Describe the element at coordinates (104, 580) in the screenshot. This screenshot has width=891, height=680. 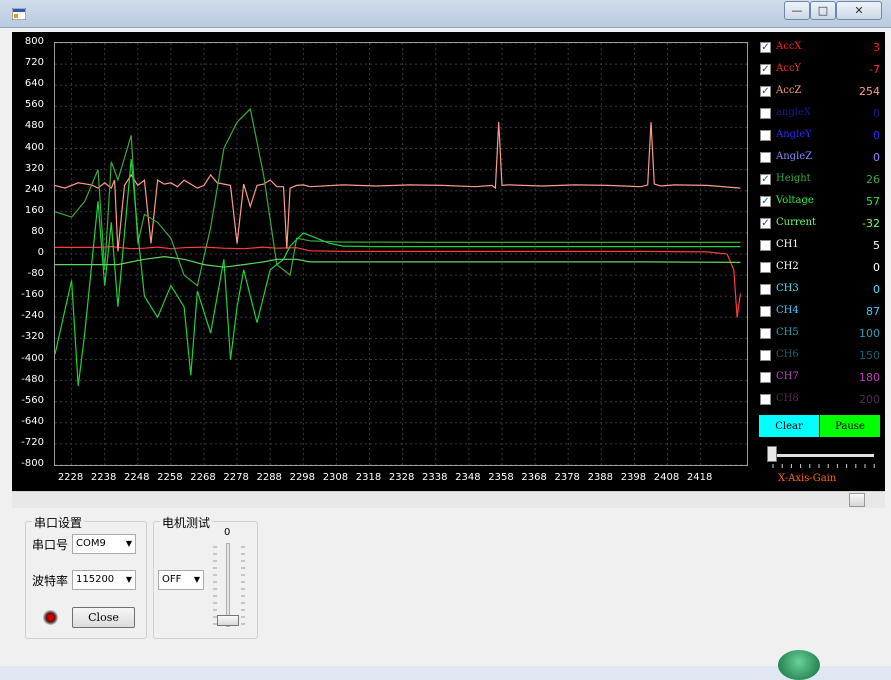
I see `baud-select: 115200 ▼` at that location.